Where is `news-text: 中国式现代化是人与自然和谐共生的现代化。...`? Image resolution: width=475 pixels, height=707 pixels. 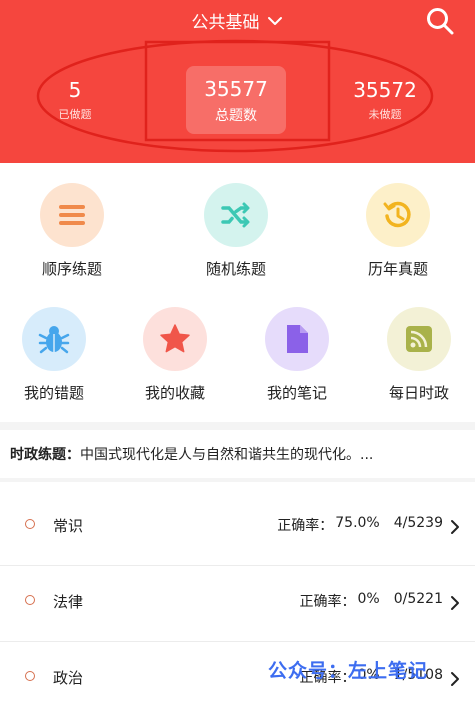
news-text: 中国式现代化是人与自然和谐共生的现代化。... is located at coordinates (227, 455).